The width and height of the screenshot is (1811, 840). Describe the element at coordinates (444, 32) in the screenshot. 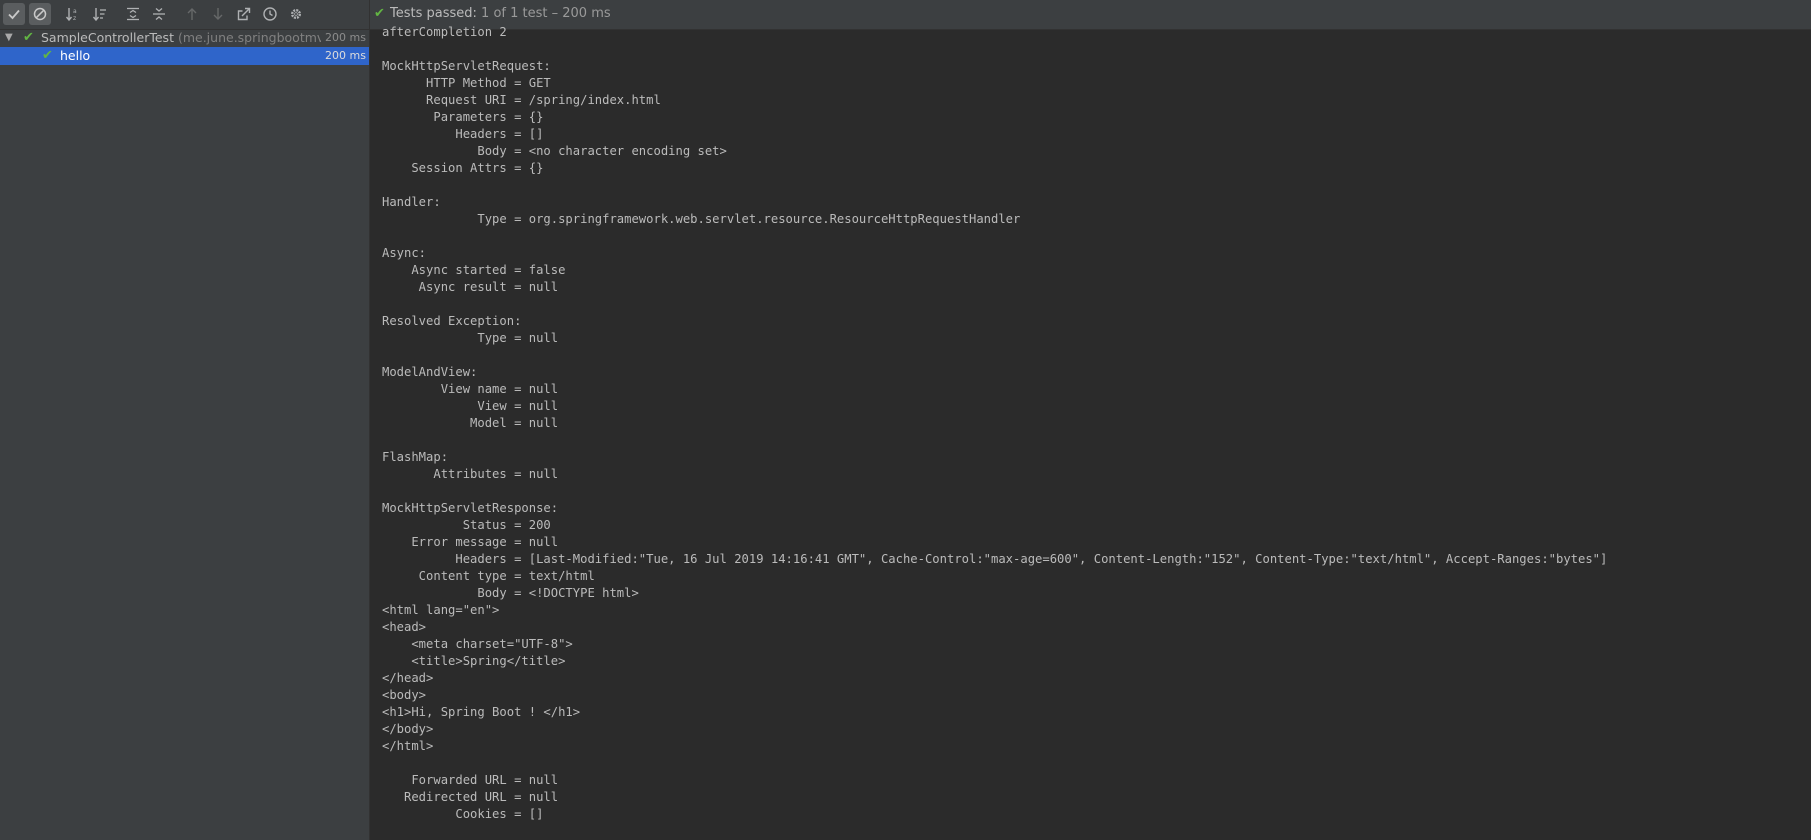

I see `console-line: afterCompletion 2` at that location.